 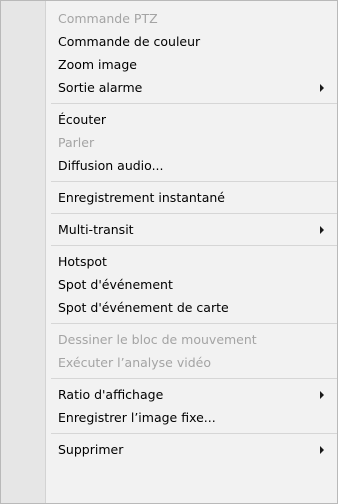 What do you see at coordinates (129, 41) in the screenshot?
I see `menu-item-label: Commande de couleur` at bounding box center [129, 41].